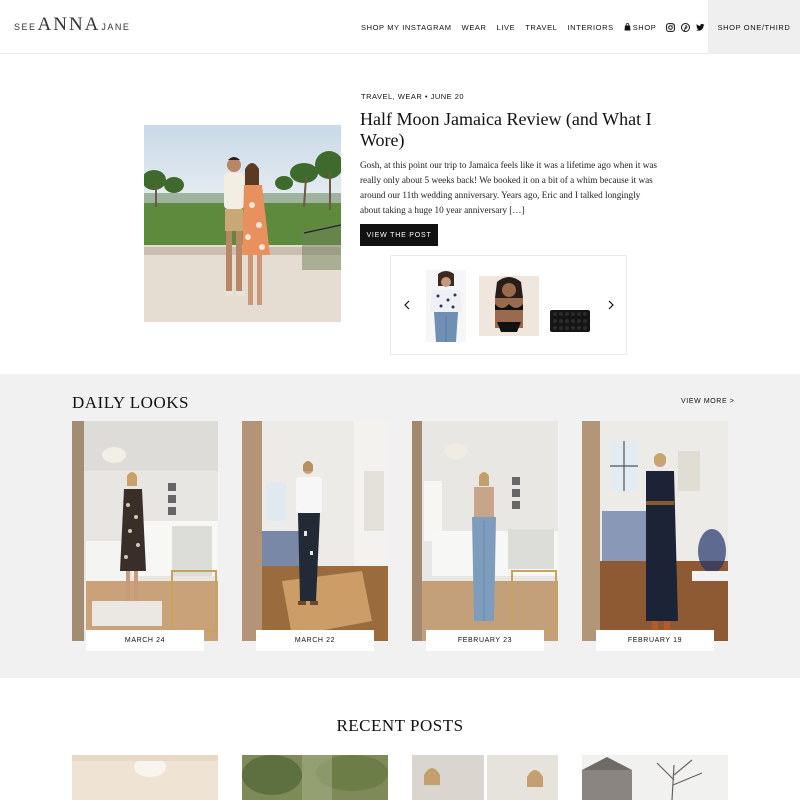 Image resolution: width=800 pixels, height=800 pixels. What do you see at coordinates (130, 402) in the screenshot?
I see `daily-looks-title: DAILY LOOKS` at bounding box center [130, 402].